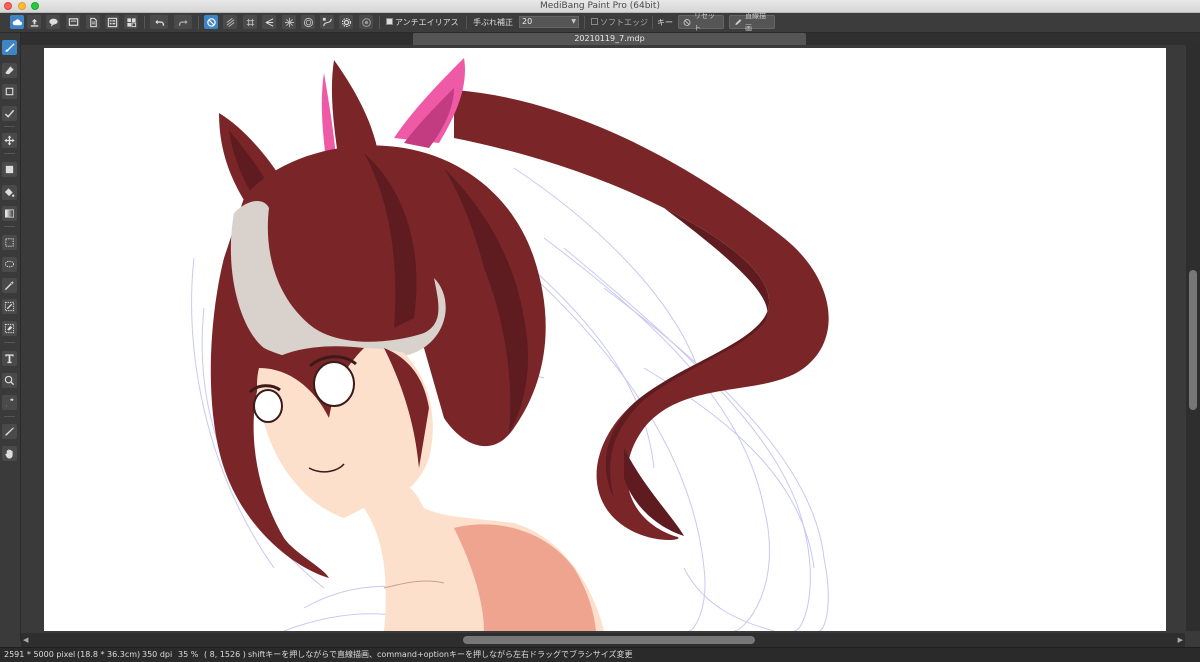 The image size is (1200, 662). What do you see at coordinates (9, 380) in the screenshot?
I see `operation-tool-icon` at bounding box center [9, 380].